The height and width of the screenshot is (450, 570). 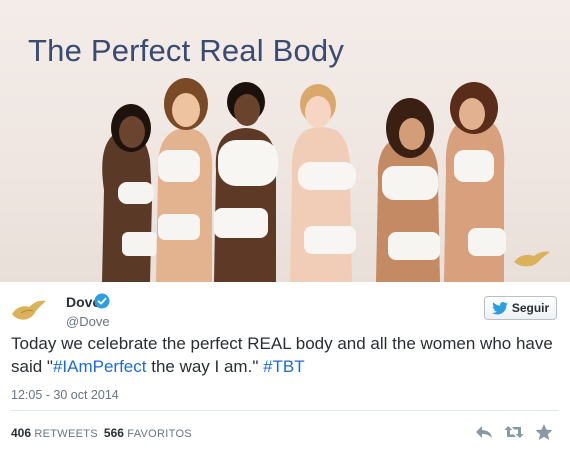 I want to click on hashtag-link: #IAmPerfect, so click(x=100, y=366).